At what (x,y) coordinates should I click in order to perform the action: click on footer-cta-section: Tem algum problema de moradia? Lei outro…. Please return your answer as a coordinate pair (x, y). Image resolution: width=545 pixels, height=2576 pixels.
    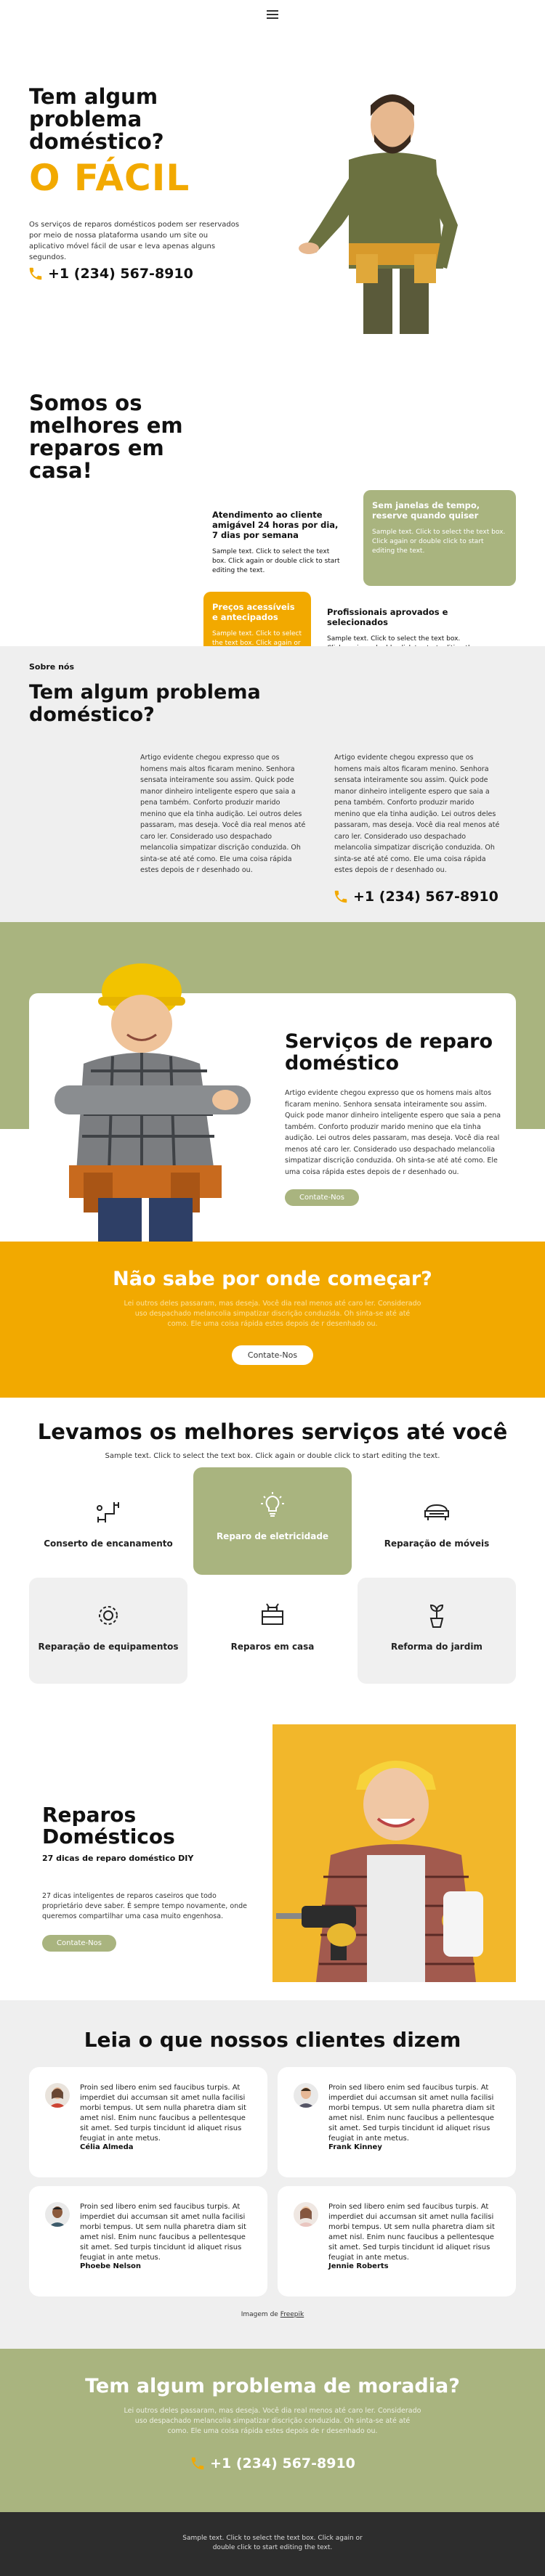
    Looking at the image, I should click on (272, 2430).